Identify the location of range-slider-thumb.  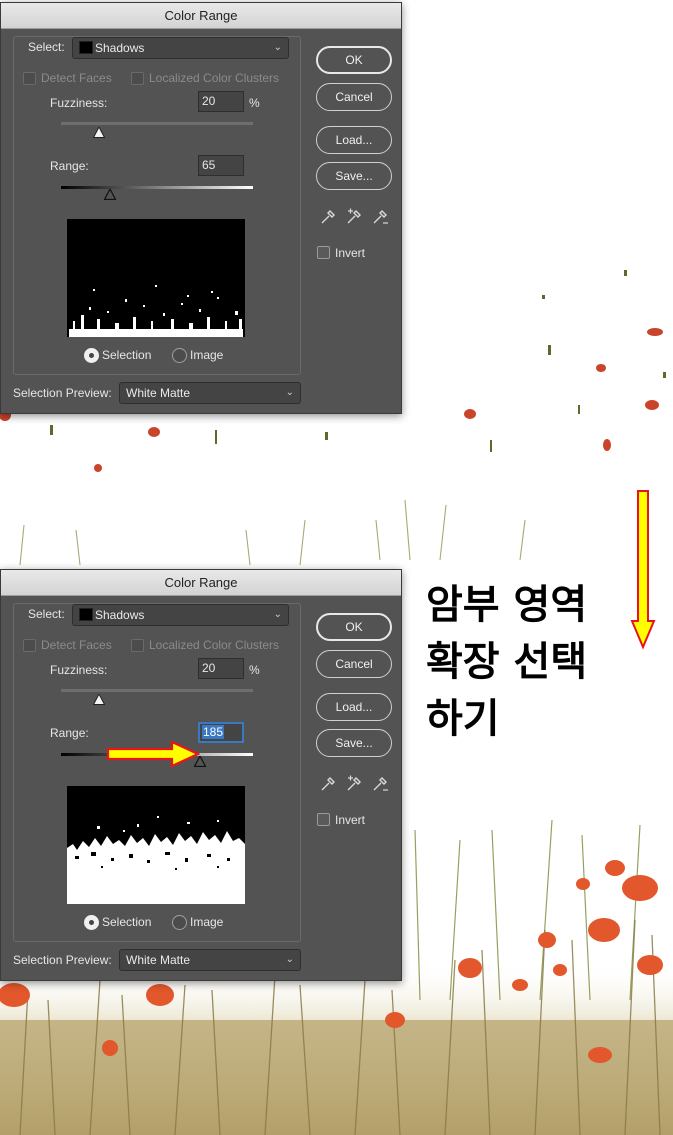
(109, 194).